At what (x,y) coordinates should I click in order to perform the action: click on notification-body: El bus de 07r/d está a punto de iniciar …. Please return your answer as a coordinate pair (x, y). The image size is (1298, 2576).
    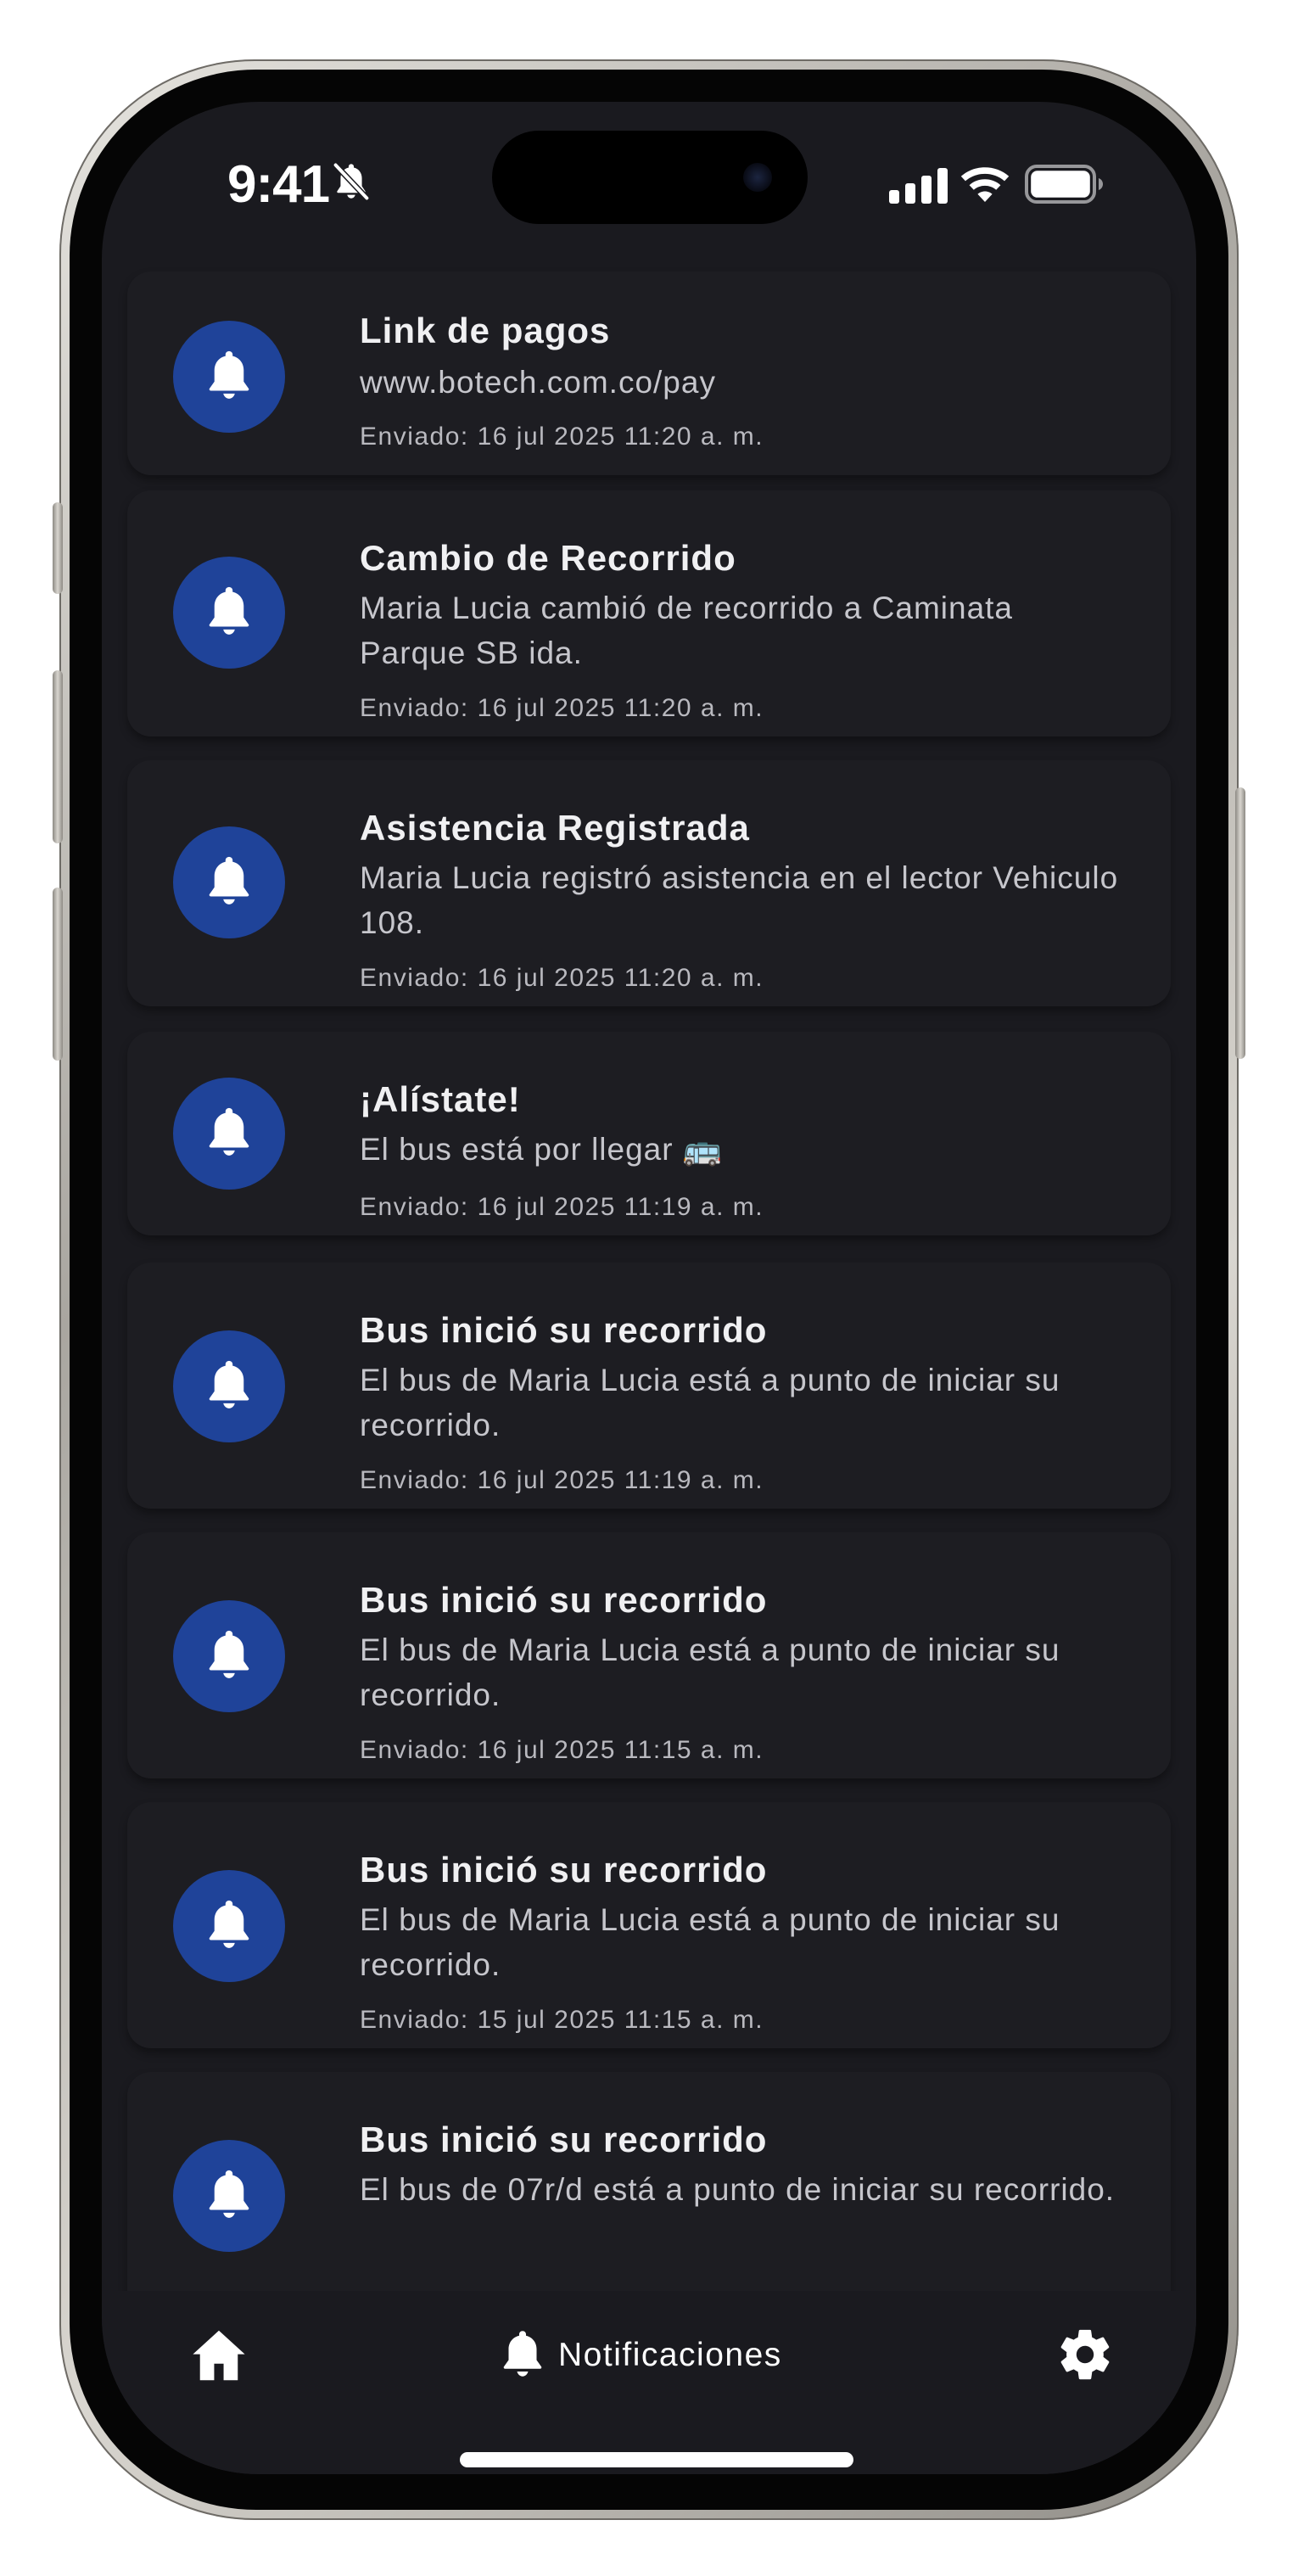
    Looking at the image, I should click on (738, 2190).